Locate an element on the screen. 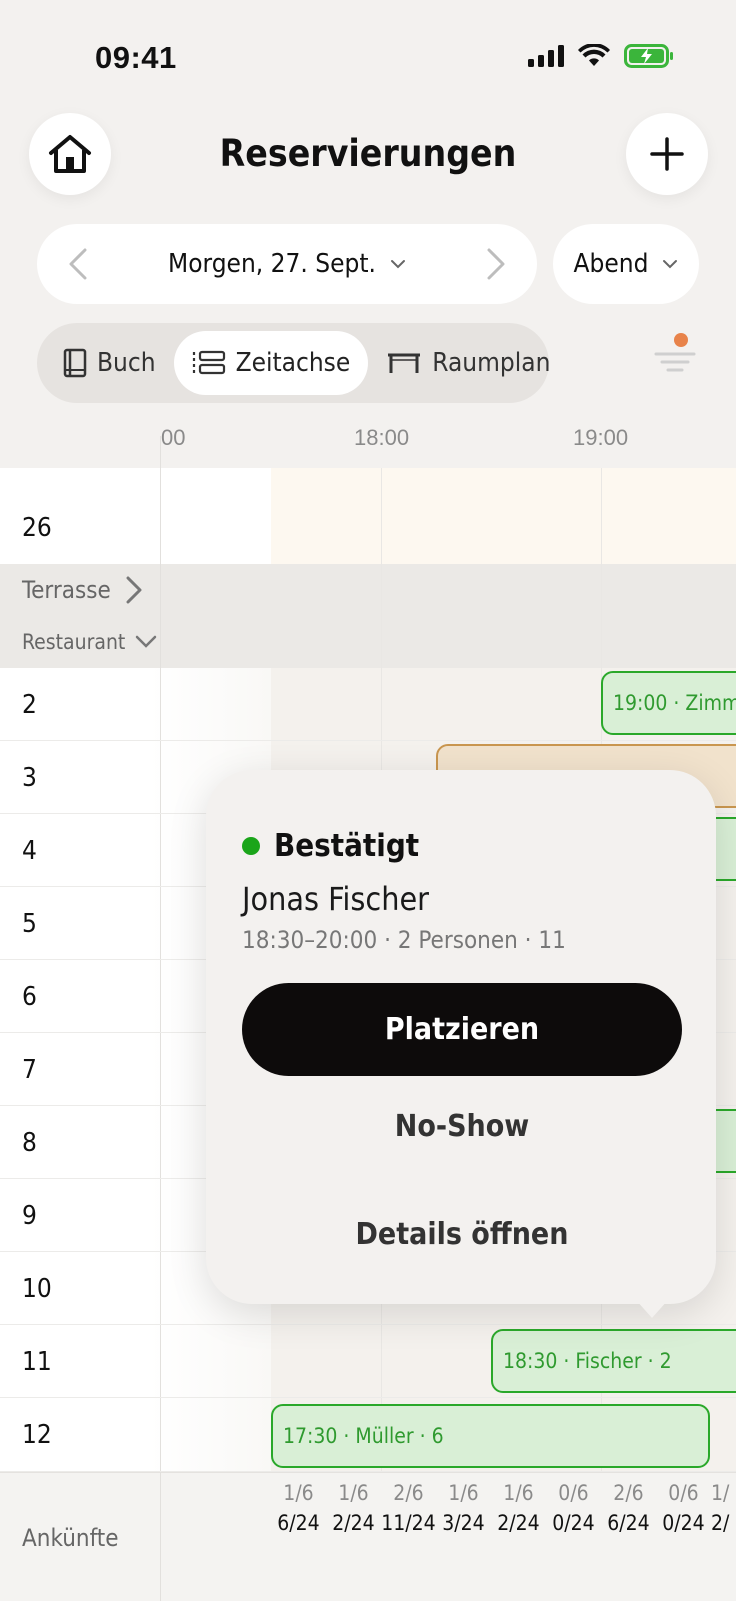 This screenshot has width=736, height=1601. area-label: Restaurant is located at coordinates (74, 642).